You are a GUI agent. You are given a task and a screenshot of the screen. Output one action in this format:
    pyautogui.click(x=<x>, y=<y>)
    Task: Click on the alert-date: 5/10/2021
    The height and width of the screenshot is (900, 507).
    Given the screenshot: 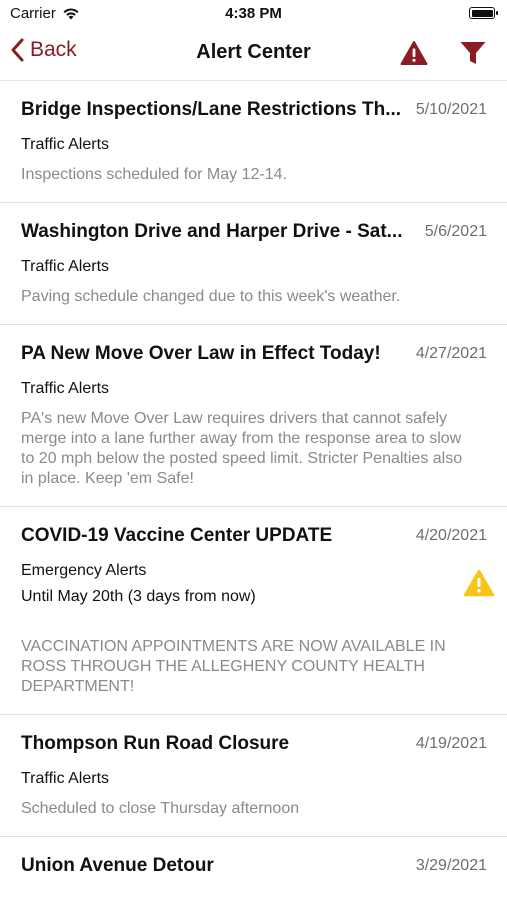 What is the action you would take?
    pyautogui.click(x=451, y=109)
    